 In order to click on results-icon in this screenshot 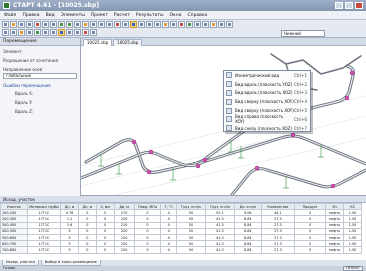, I will do `click(197, 24)`.